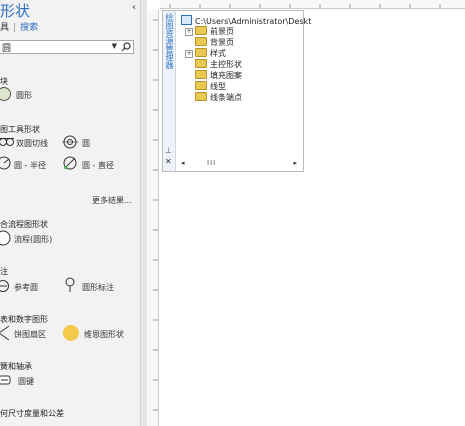 This screenshot has height=426, width=465. I want to click on section-title: 何尺寸度量和公差, so click(32, 413).